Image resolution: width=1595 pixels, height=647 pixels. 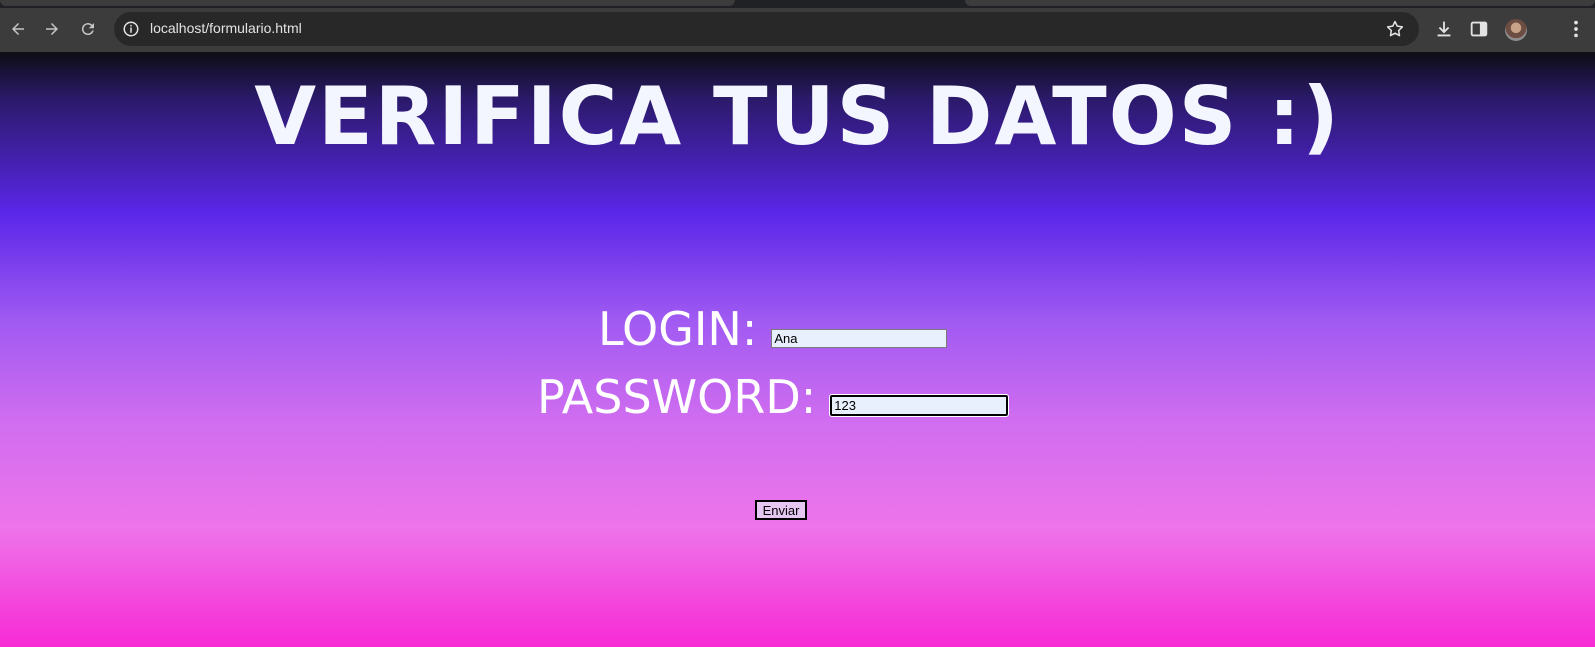 I want to click on login-input, so click(x=859, y=338).